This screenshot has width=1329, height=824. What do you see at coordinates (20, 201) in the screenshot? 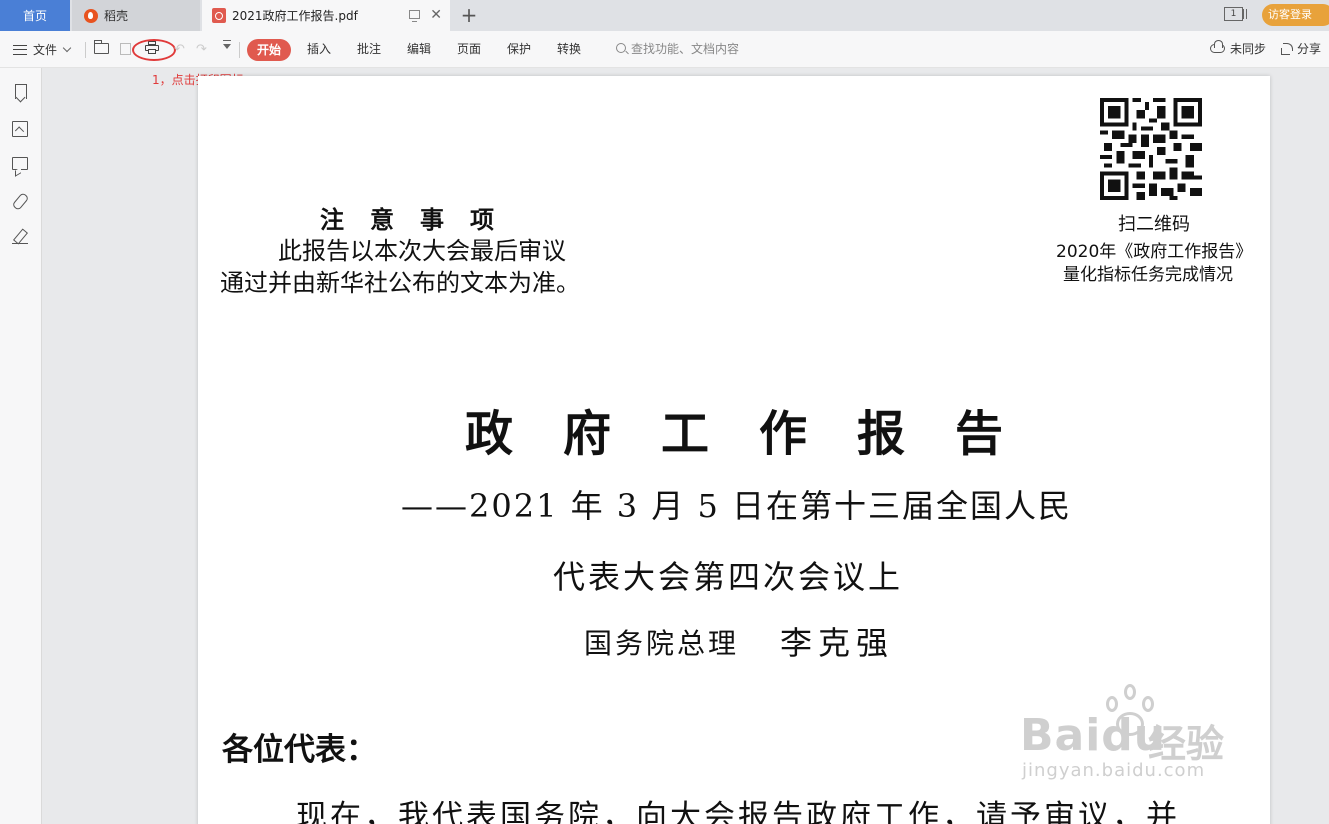
I see `attachment-icon` at bounding box center [20, 201].